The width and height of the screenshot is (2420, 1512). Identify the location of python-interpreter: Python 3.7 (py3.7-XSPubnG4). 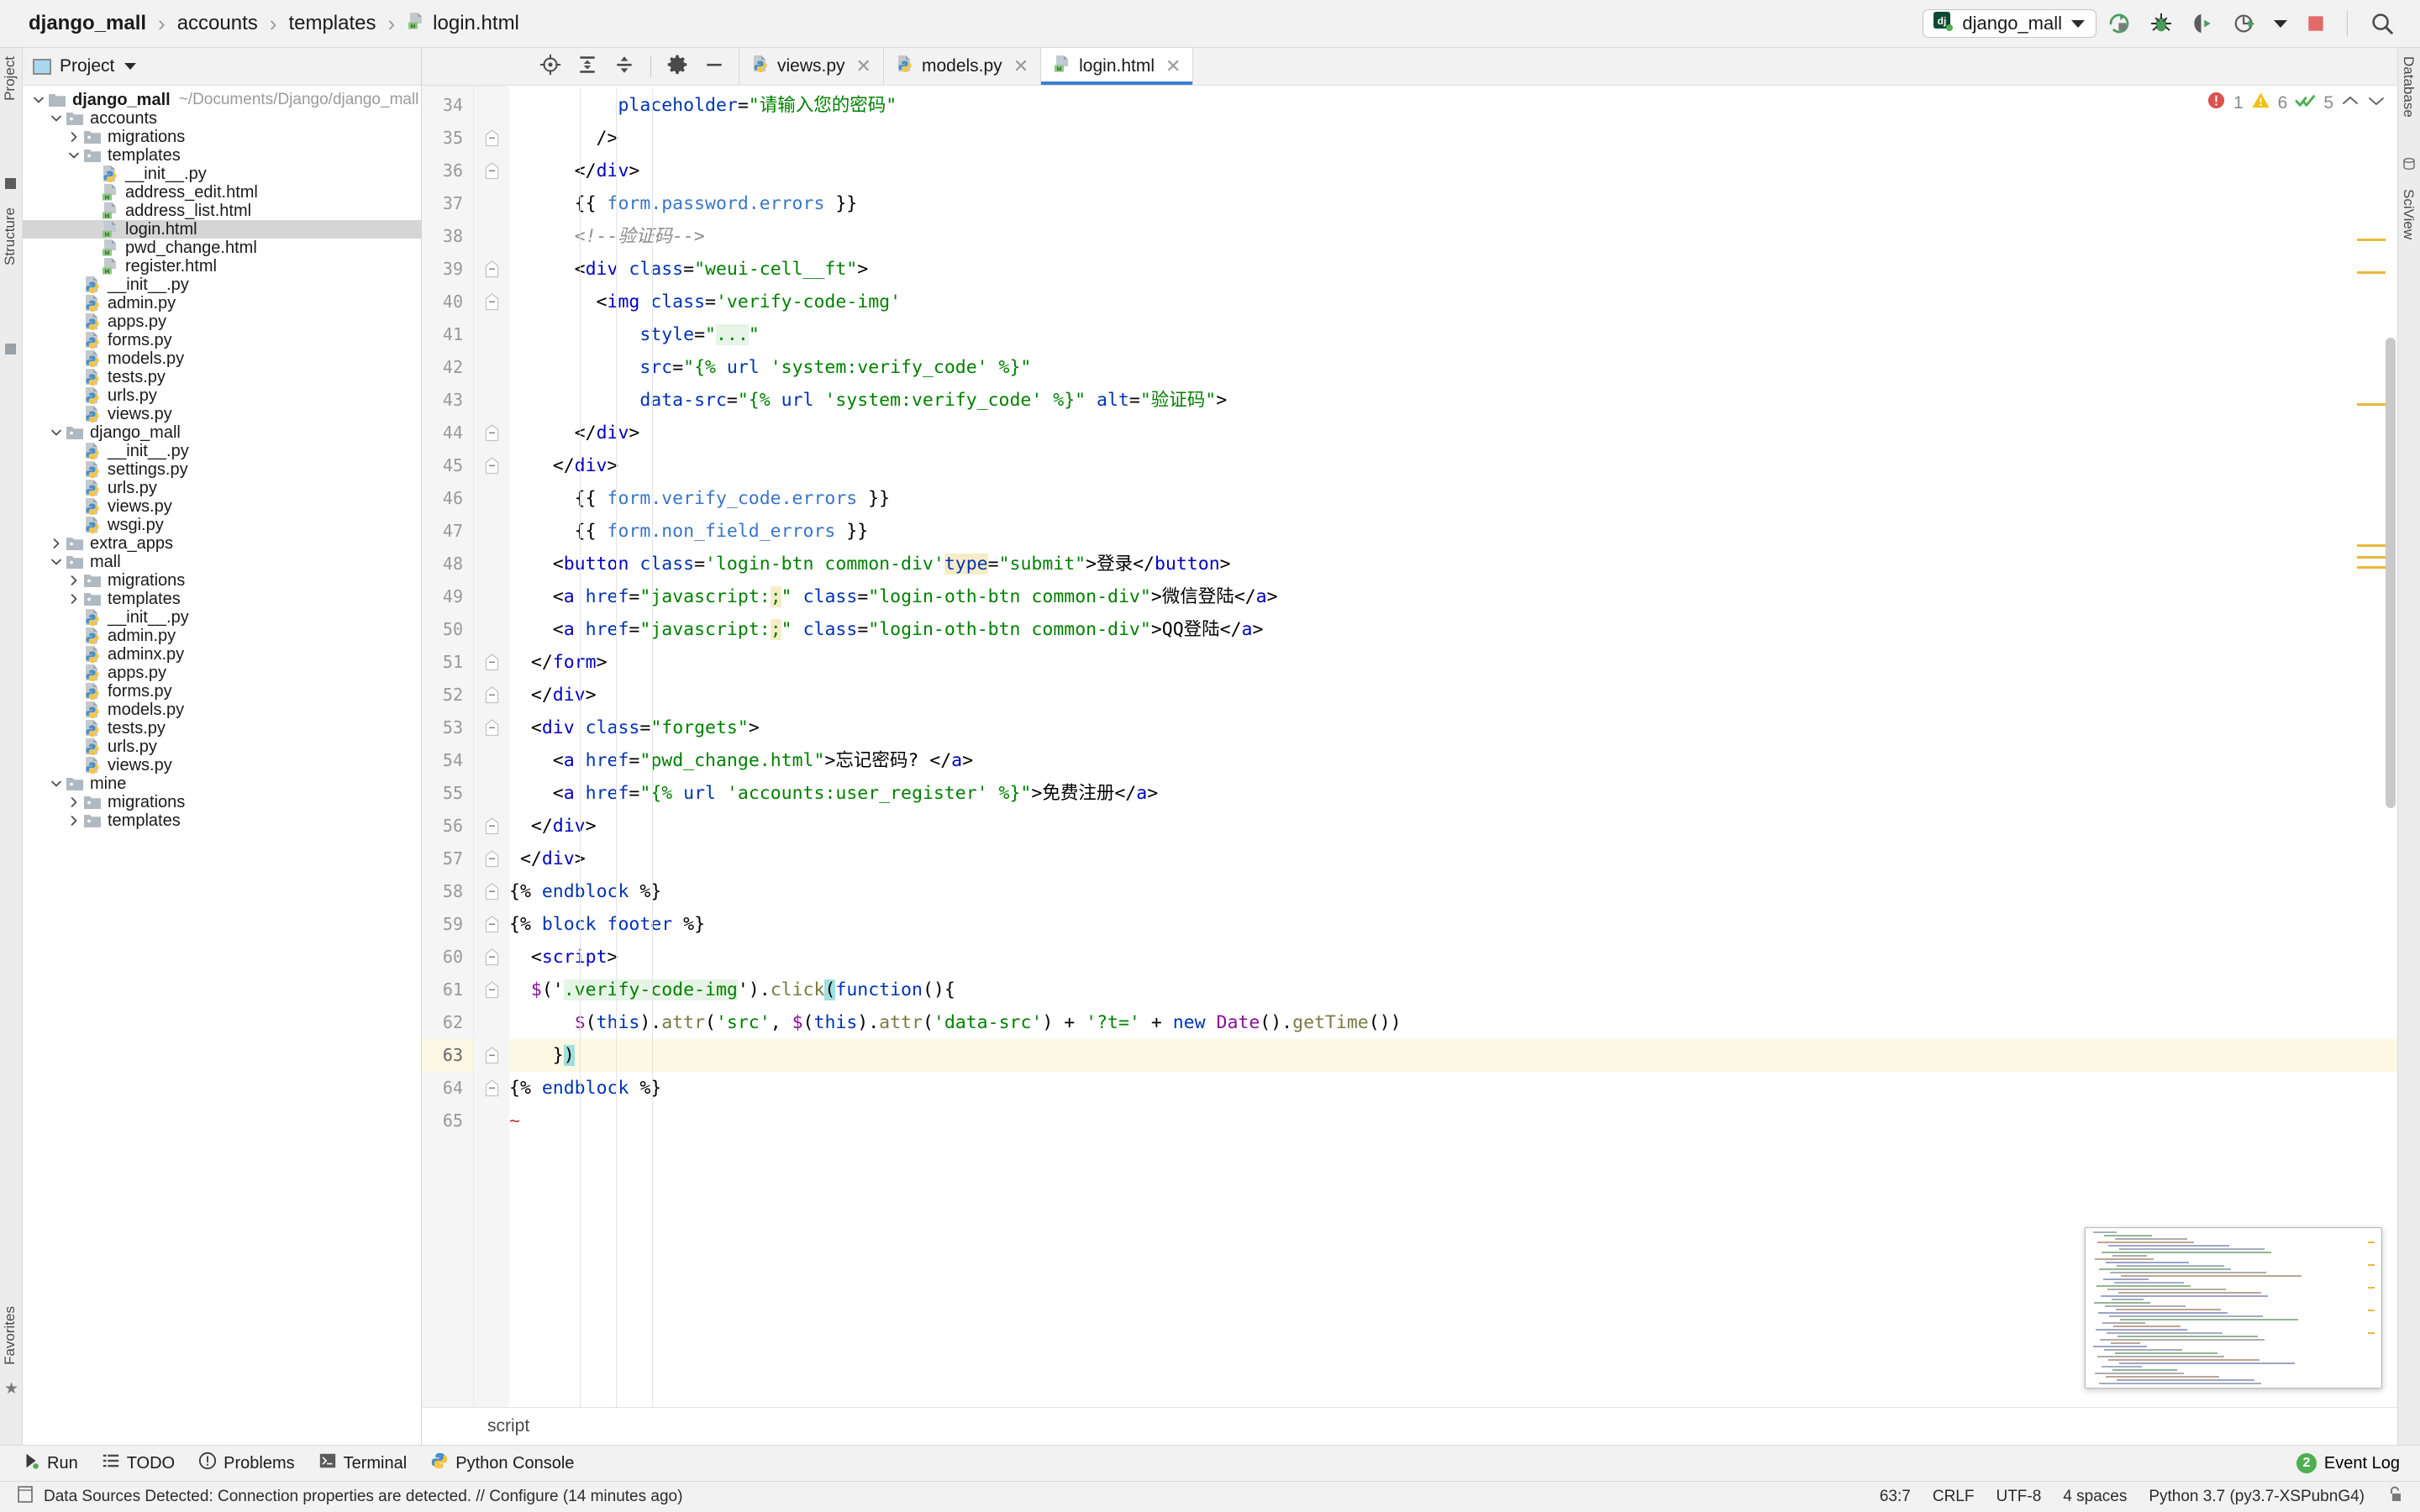
(2257, 1497).